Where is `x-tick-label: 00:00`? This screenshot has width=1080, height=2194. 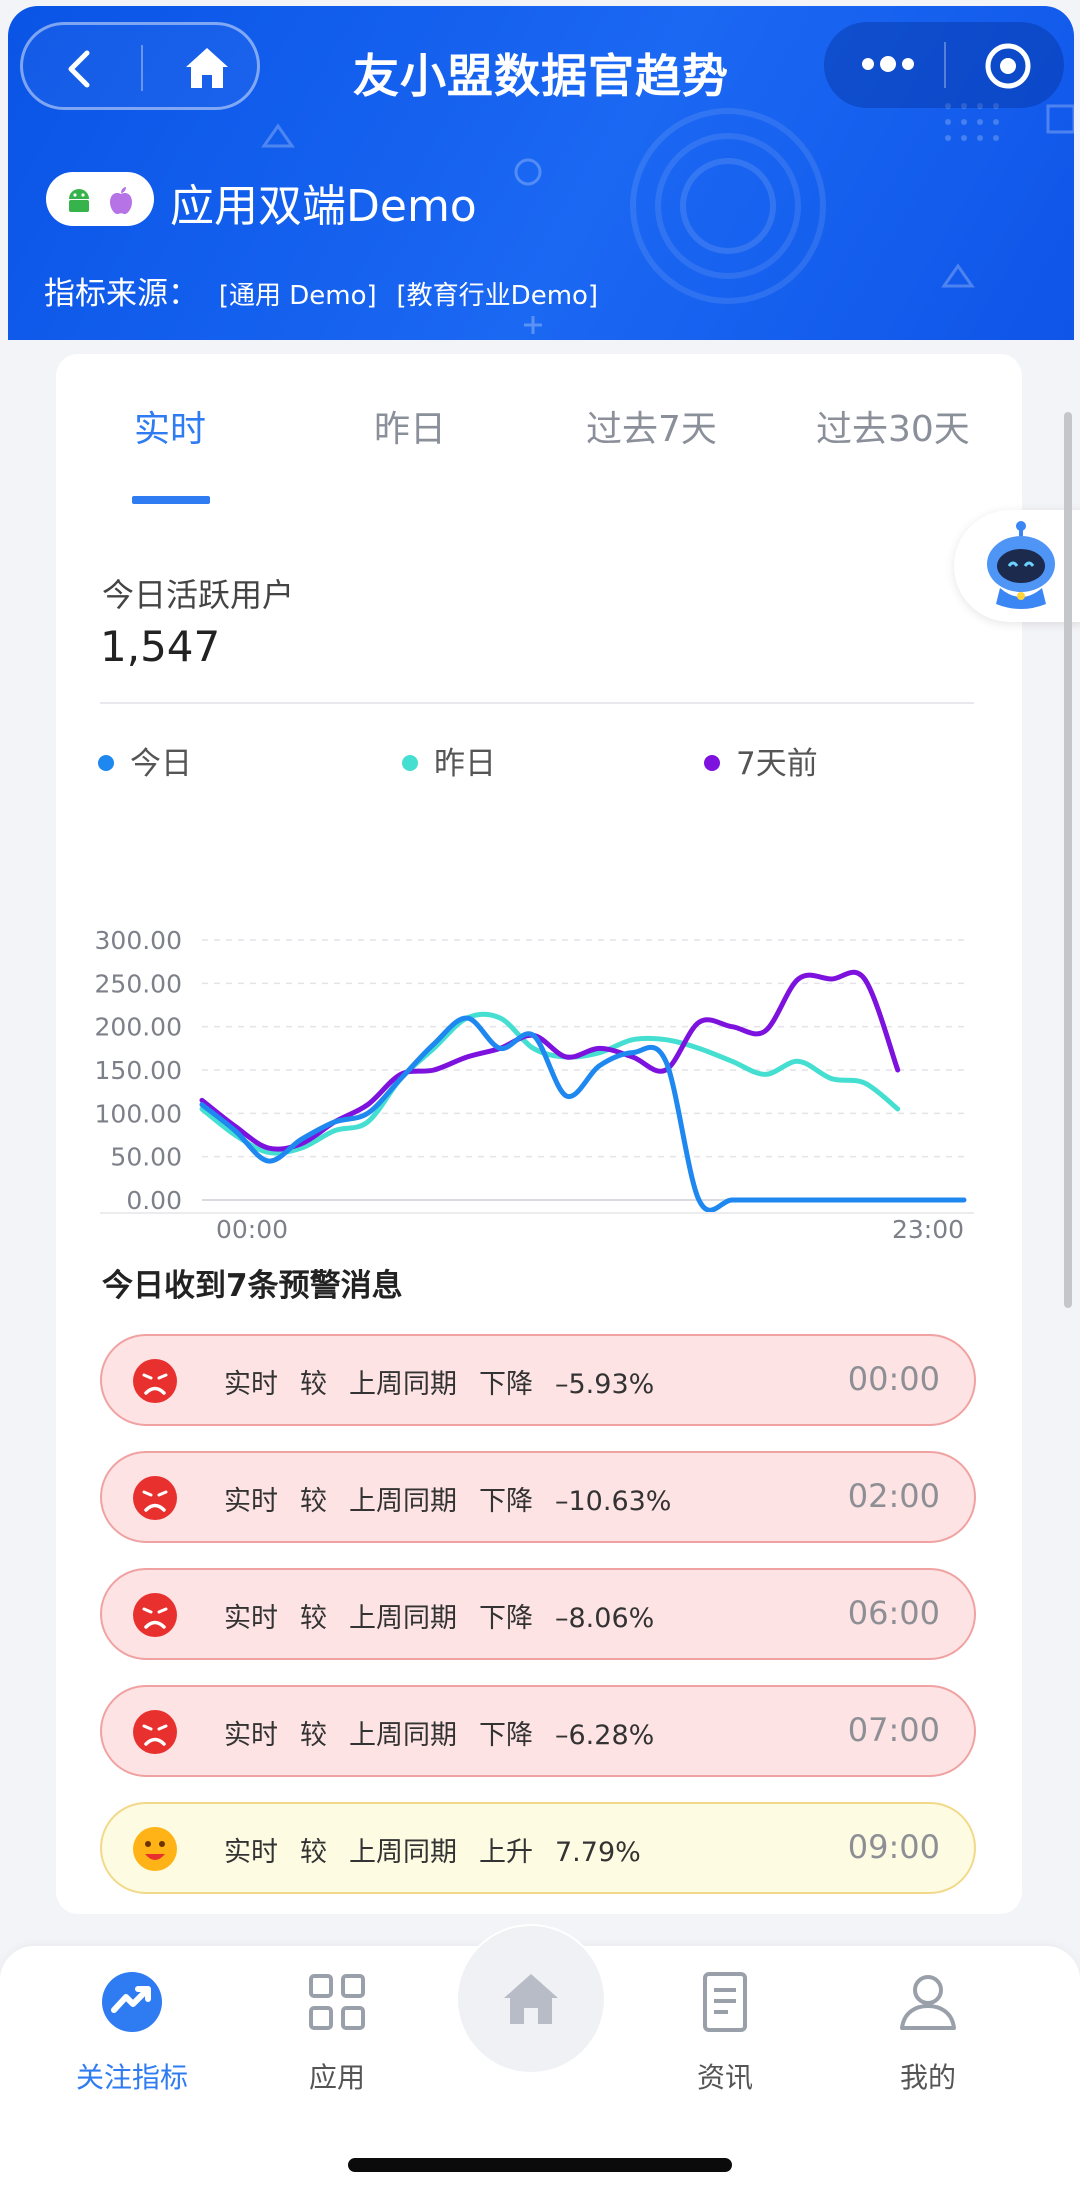
x-tick-label: 00:00 is located at coordinates (252, 1229).